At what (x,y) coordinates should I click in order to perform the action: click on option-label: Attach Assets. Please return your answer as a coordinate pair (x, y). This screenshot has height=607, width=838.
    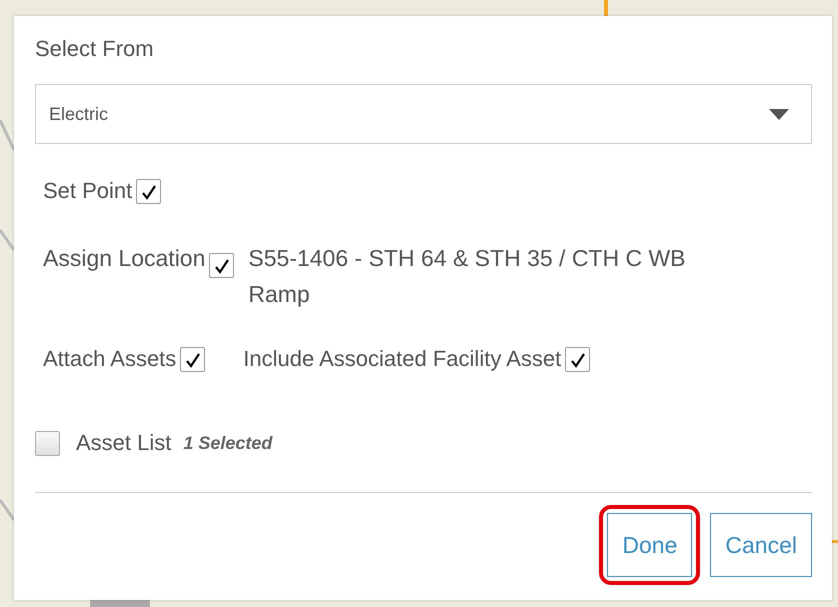
    Looking at the image, I should click on (109, 359).